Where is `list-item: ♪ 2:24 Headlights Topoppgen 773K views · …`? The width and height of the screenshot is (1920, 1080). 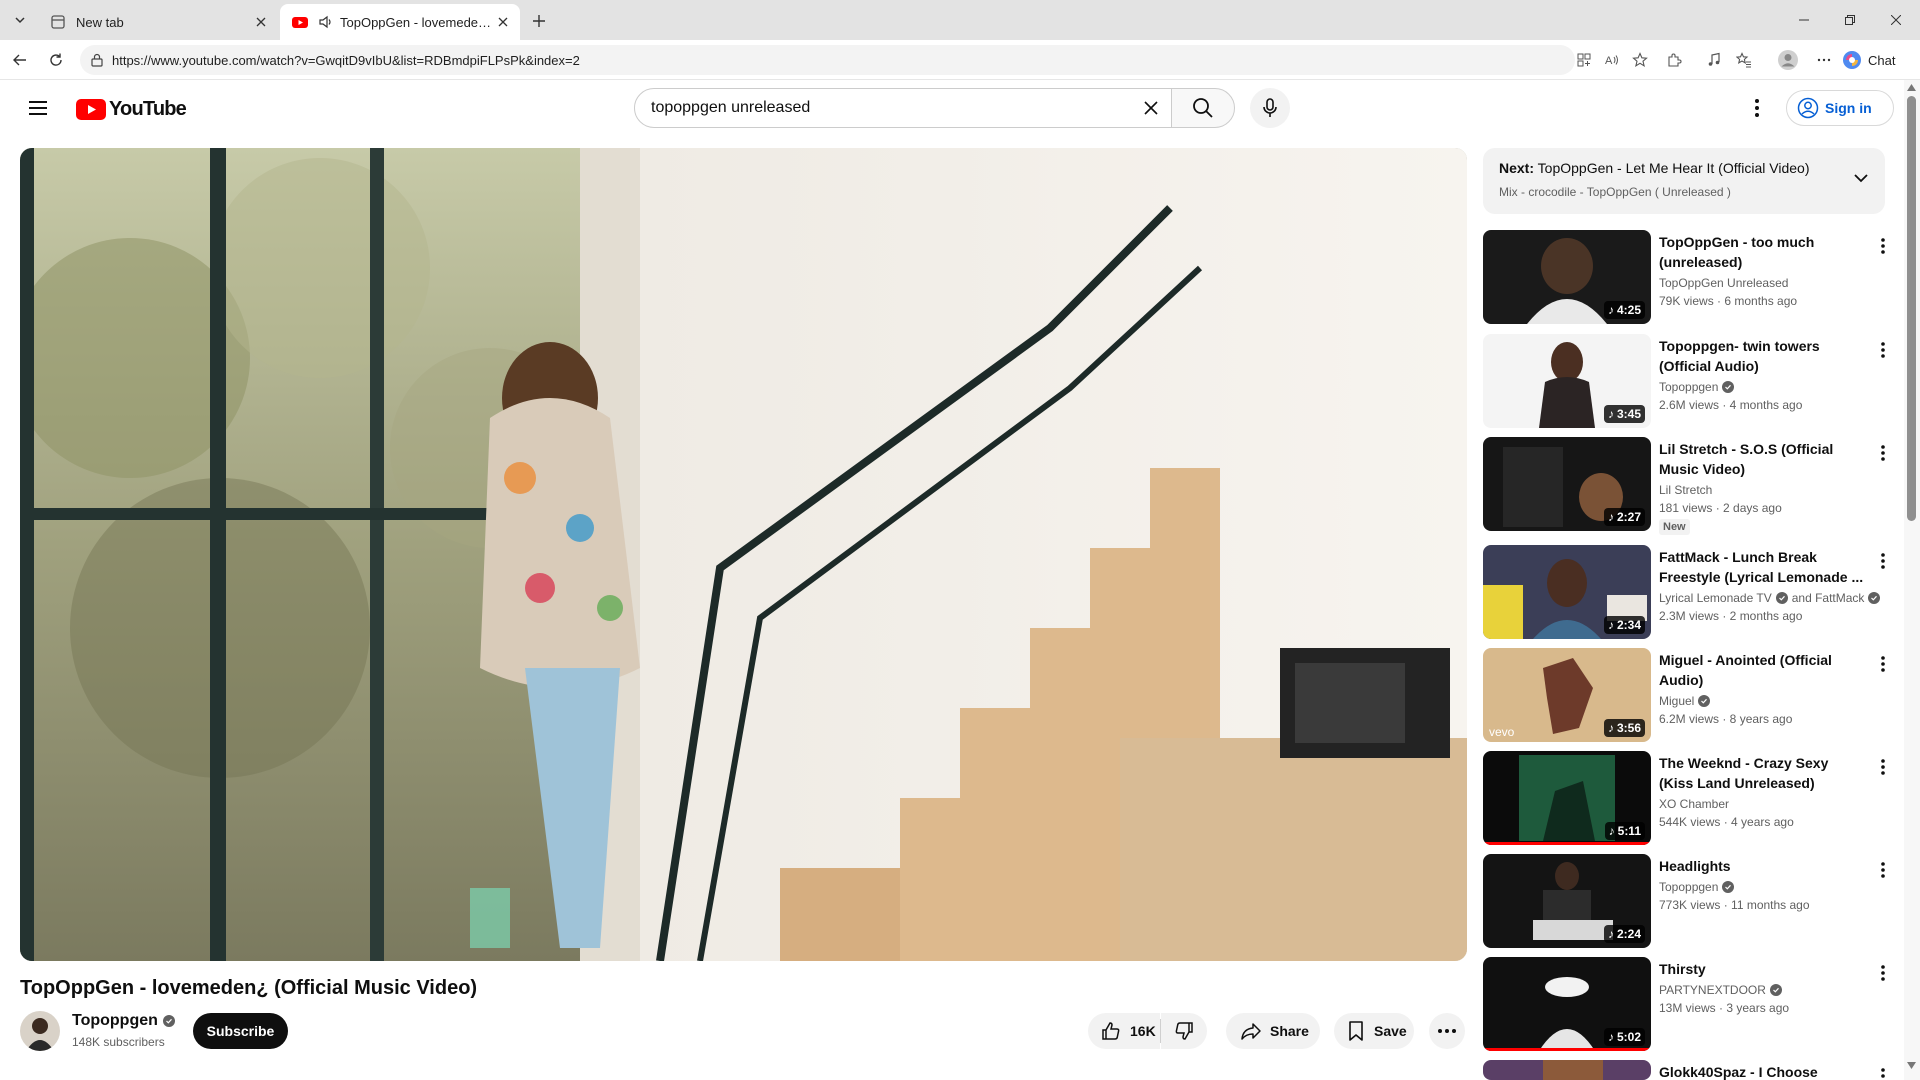
list-item: ♪ 2:24 Headlights Topoppgen 773K views · … is located at coordinates (1693, 902).